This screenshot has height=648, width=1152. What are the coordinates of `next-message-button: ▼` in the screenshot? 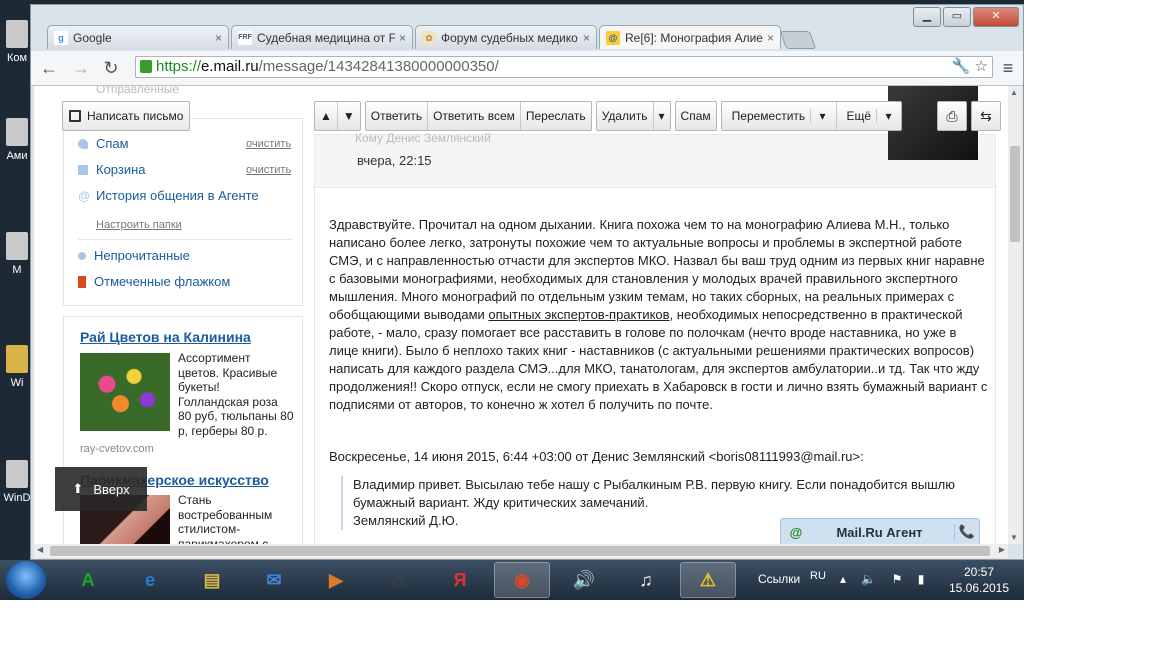 It's located at (349, 116).